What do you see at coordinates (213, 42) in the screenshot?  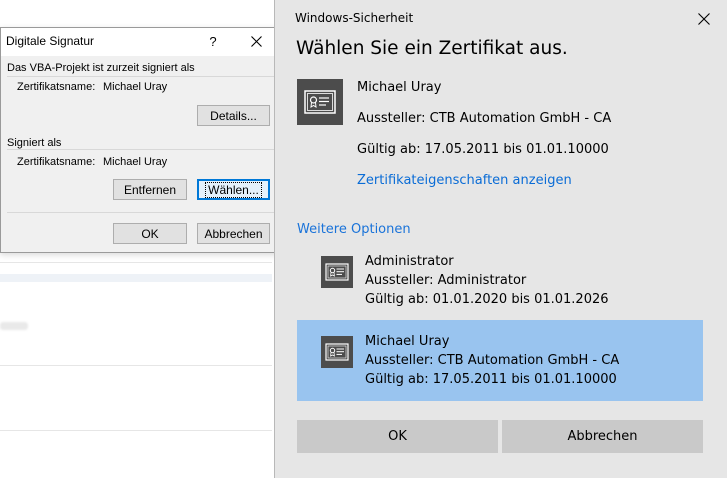 I see `help-button: ?` at bounding box center [213, 42].